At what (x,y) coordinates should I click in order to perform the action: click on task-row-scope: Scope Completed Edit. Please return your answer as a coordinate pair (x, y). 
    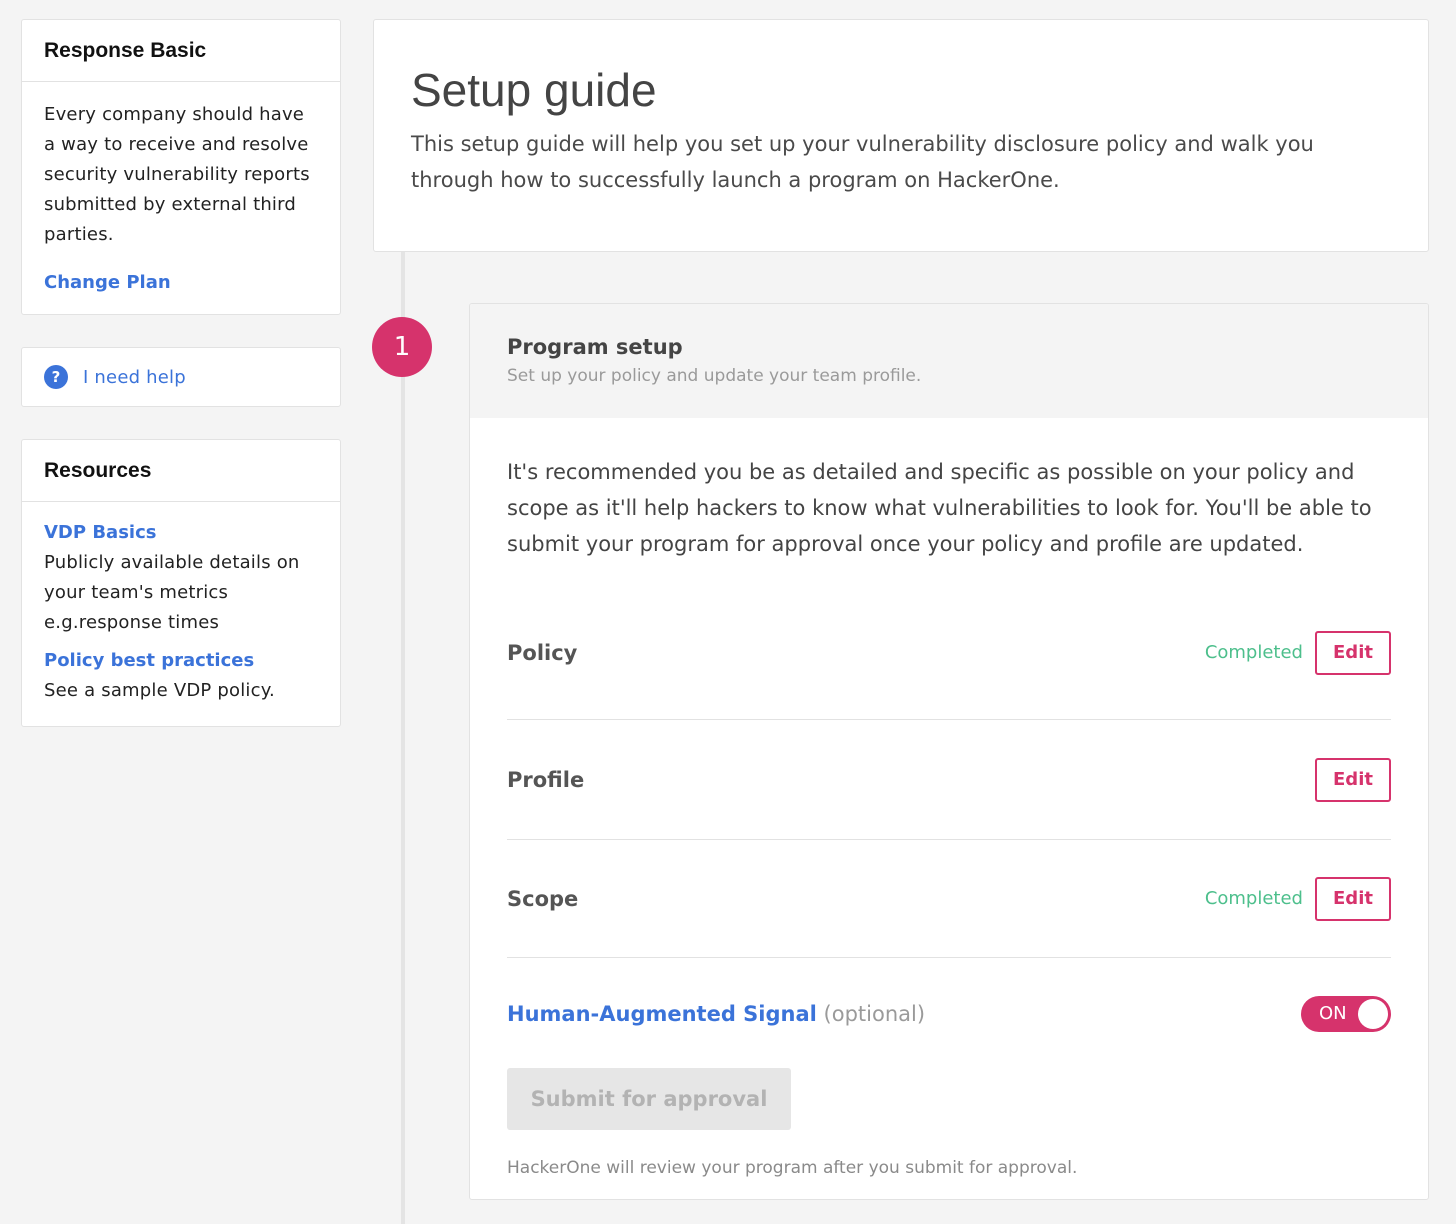
    Looking at the image, I should click on (949, 899).